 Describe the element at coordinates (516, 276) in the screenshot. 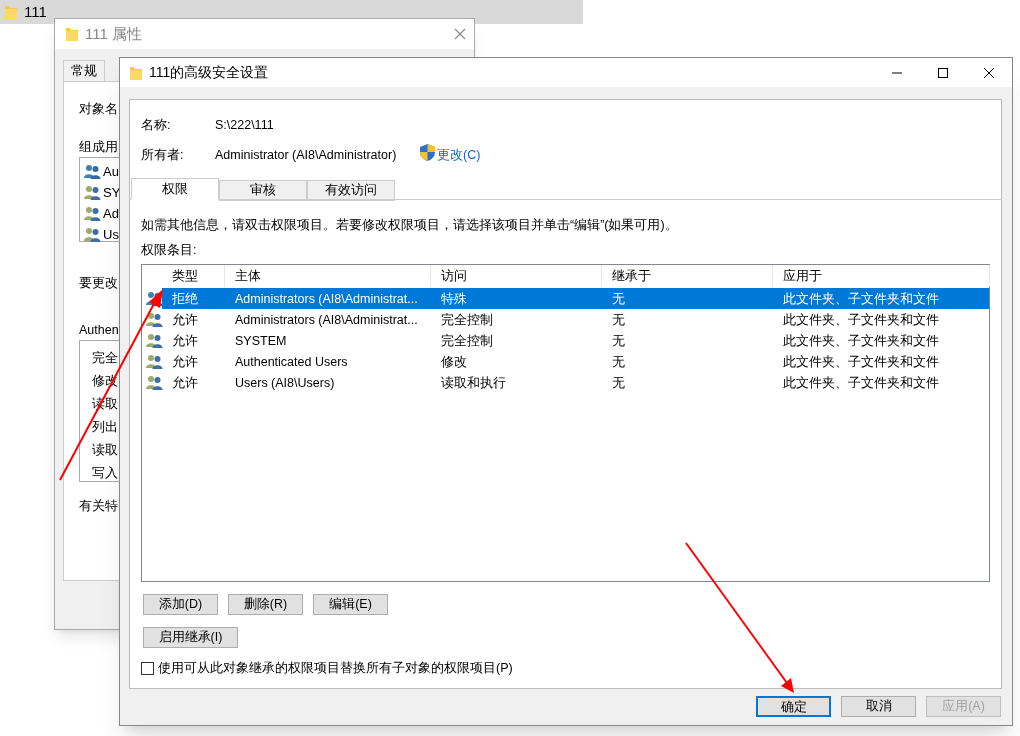

I see `column-header: 访问` at that location.